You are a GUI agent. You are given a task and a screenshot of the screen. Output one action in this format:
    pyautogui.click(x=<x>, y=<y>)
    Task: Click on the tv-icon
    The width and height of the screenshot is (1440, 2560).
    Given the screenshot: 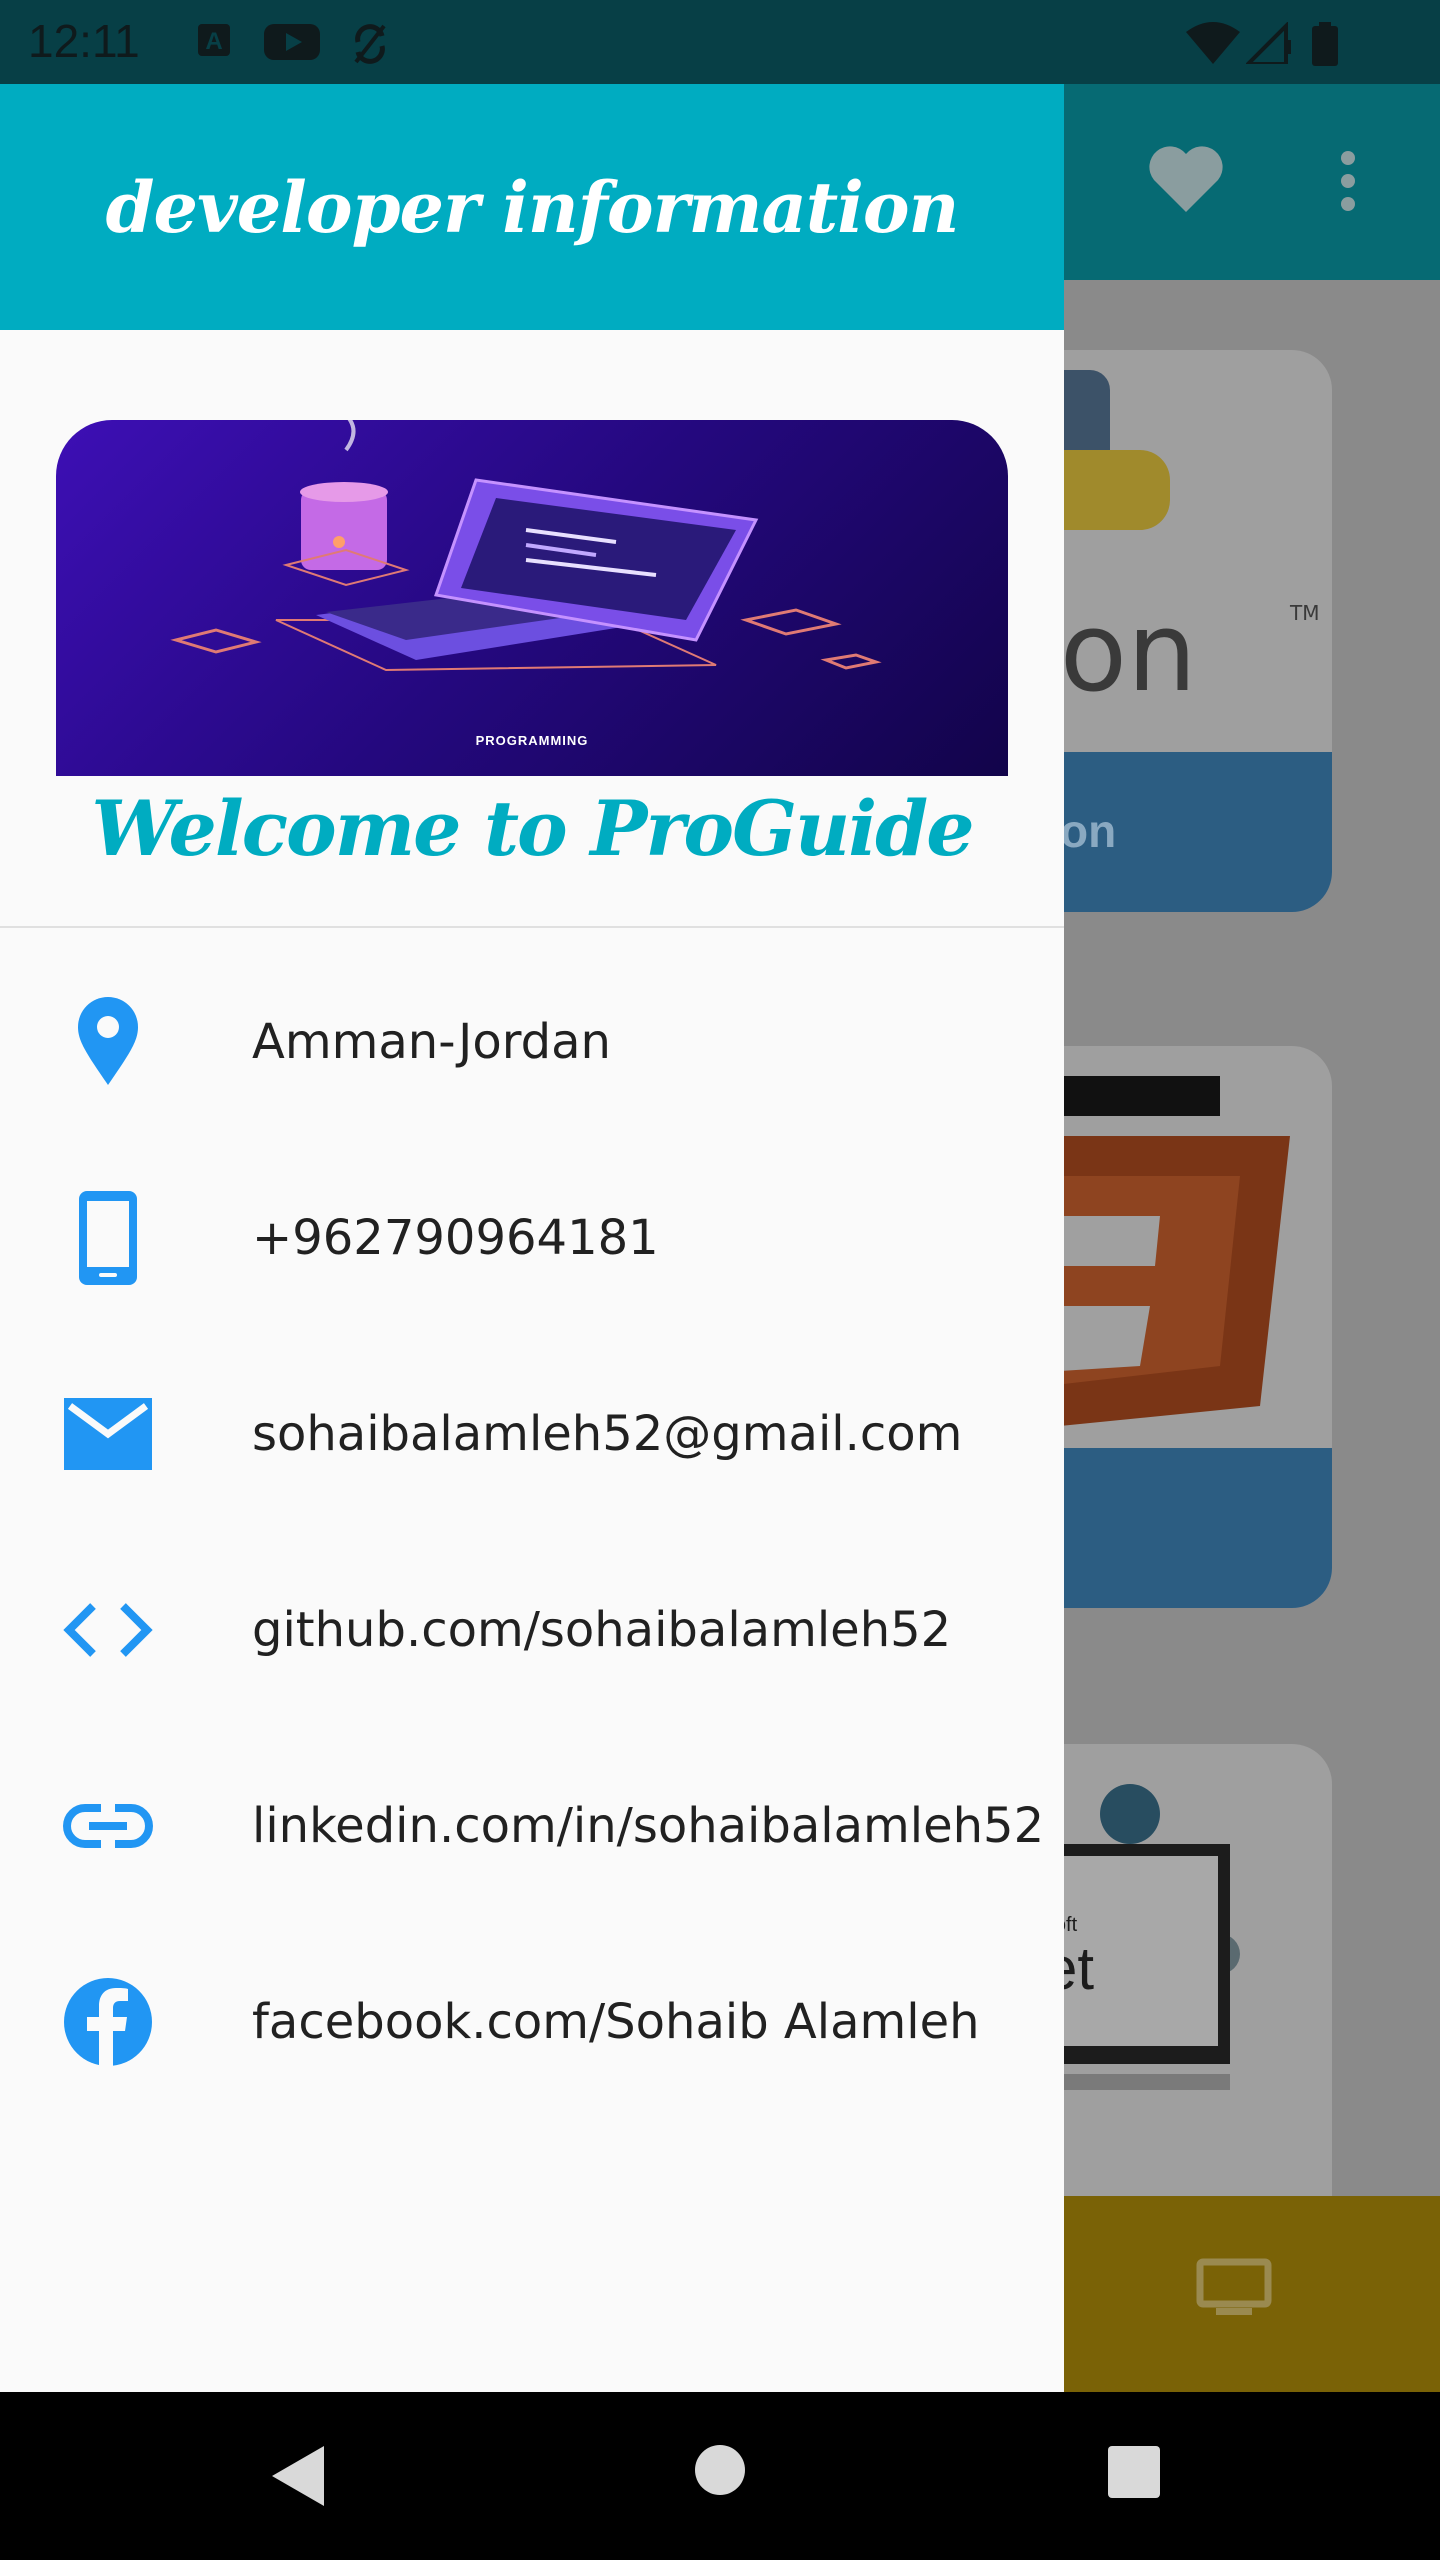 What is the action you would take?
    pyautogui.click(x=1234, y=2290)
    